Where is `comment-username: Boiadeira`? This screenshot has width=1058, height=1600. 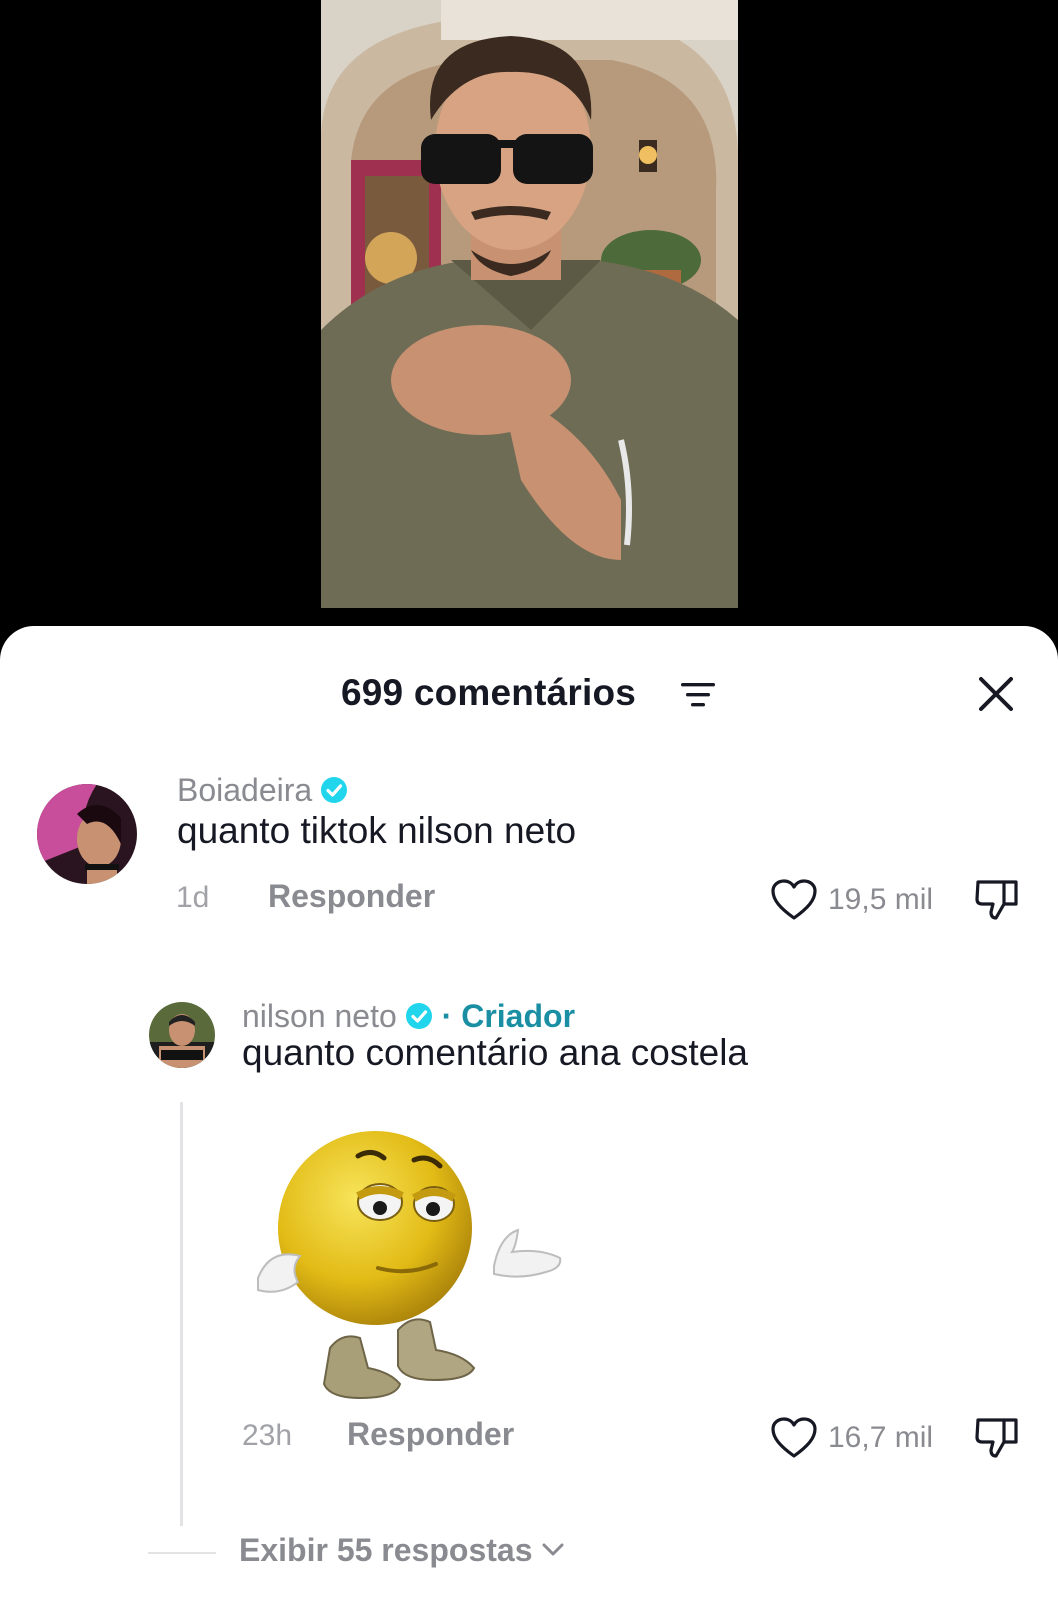 comment-username: Boiadeira is located at coordinates (262, 790).